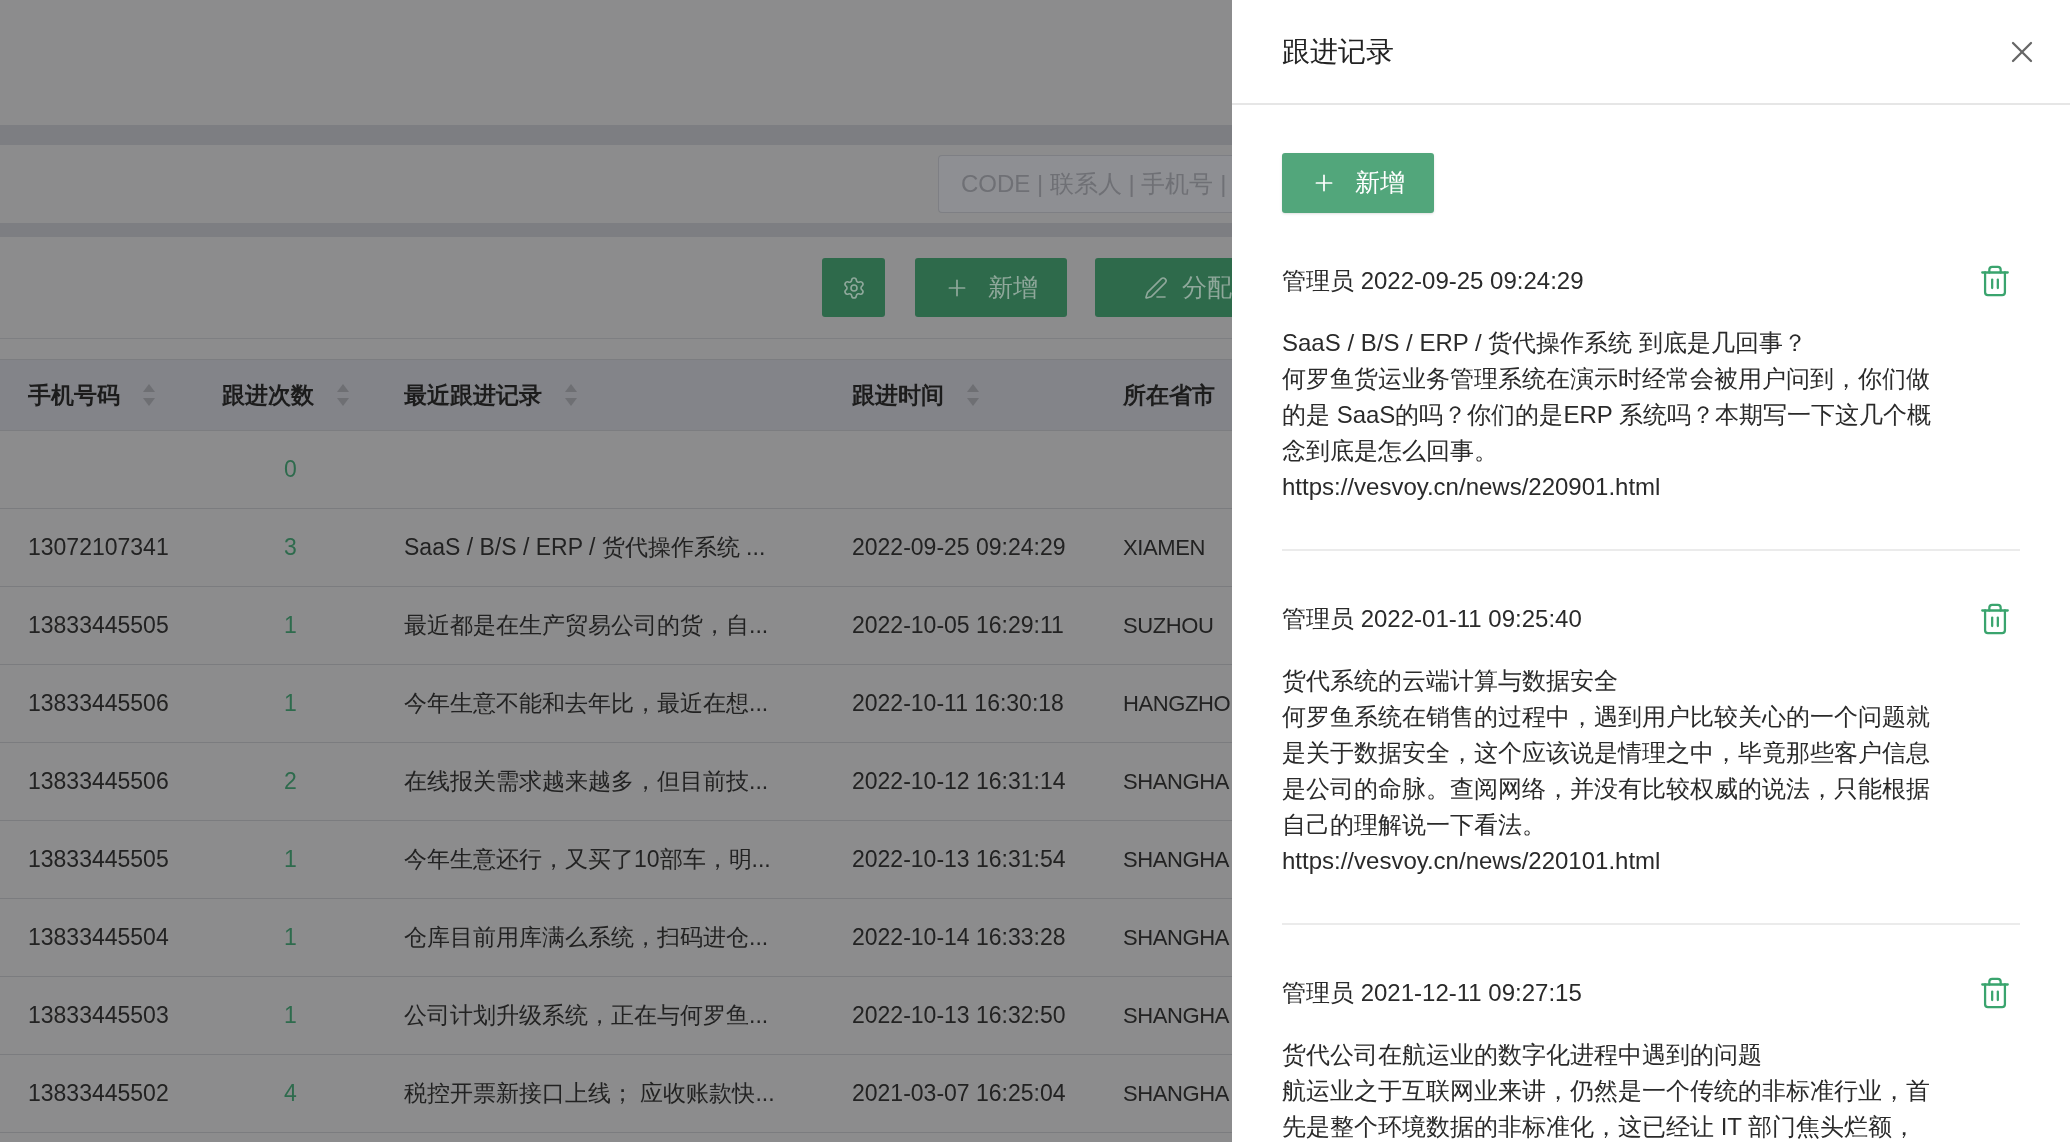 Image resolution: width=2070 pixels, height=1142 pixels. Describe the element at coordinates (98, 937) in the screenshot. I see `phone-cell: 13833445504` at that location.